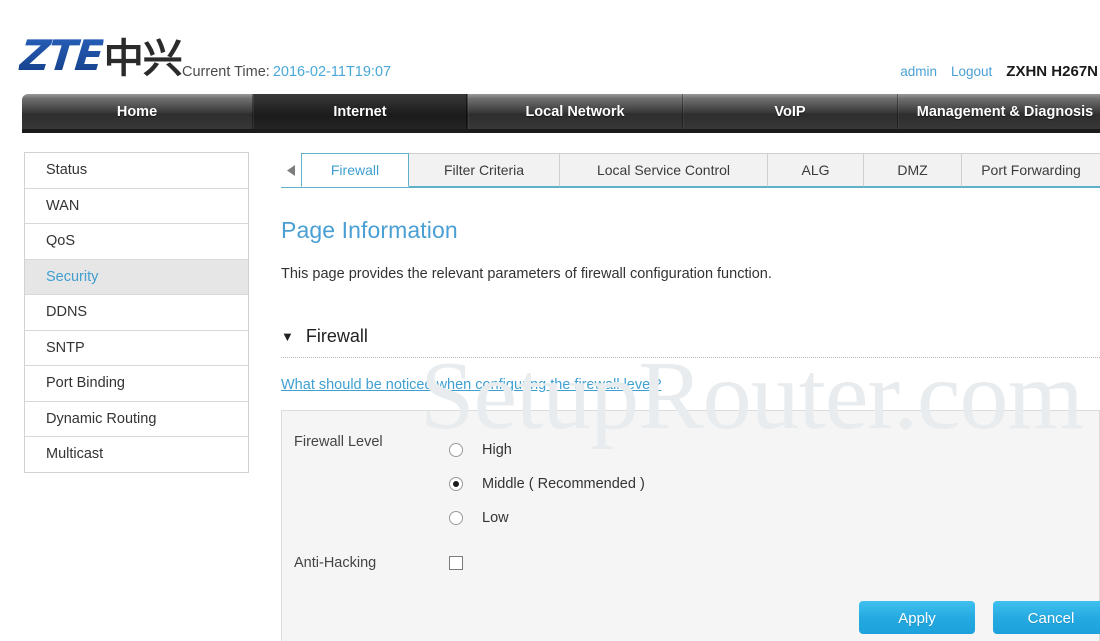 The image size is (1100, 641). What do you see at coordinates (136, 277) in the screenshot?
I see `sidebar-item-security: Security` at bounding box center [136, 277].